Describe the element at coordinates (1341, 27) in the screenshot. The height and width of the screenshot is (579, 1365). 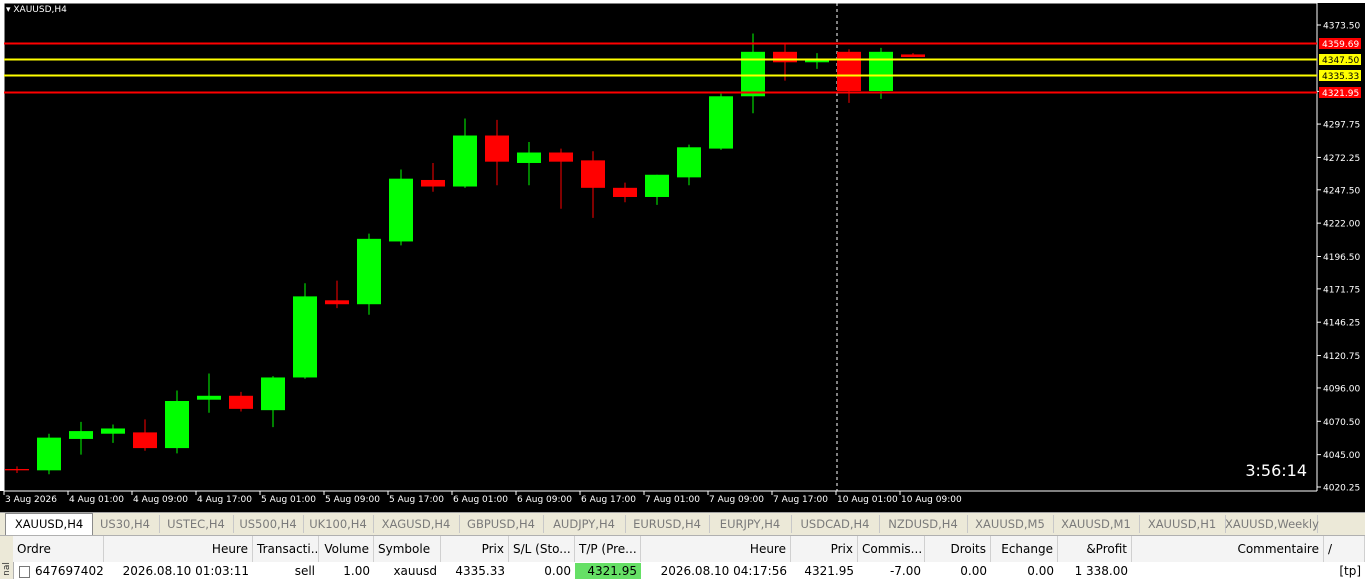
I see `price-tick-label: 4373.50` at that location.